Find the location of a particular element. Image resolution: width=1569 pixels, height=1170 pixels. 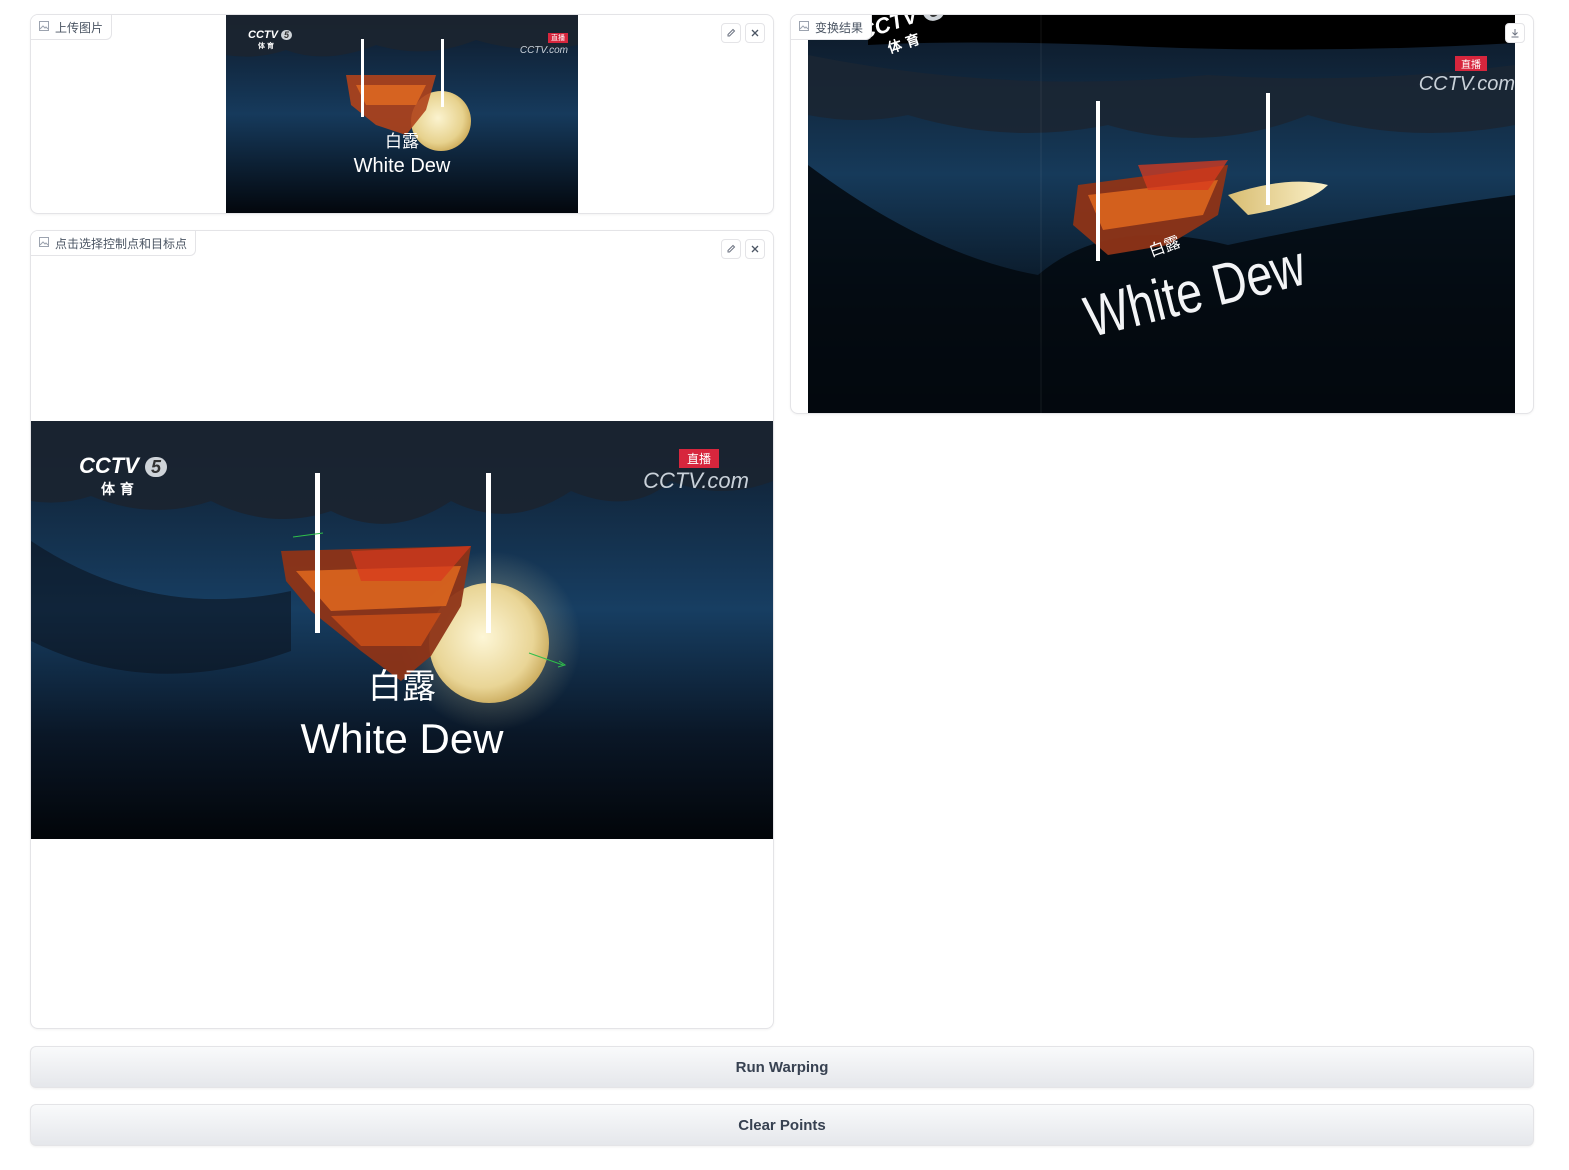

upload-image-label: 上传图片 is located at coordinates (72, 27).